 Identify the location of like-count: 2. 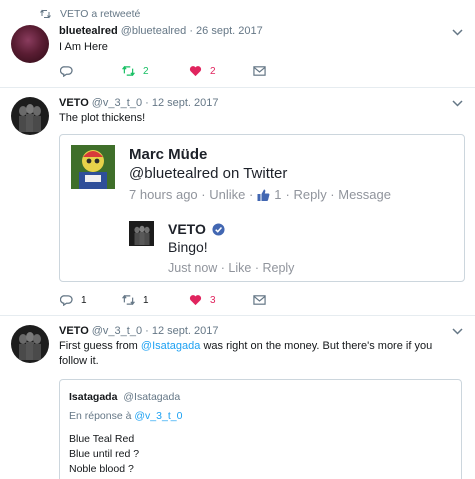
(213, 71).